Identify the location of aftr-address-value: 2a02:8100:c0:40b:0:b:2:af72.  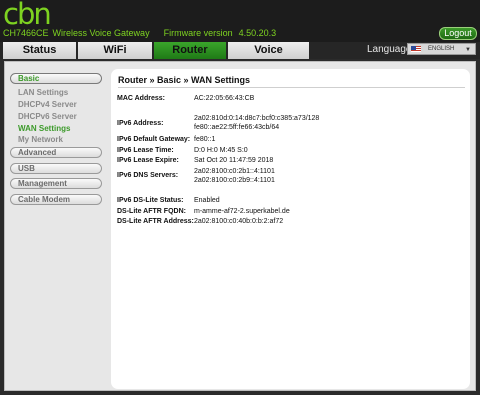
(239, 221).